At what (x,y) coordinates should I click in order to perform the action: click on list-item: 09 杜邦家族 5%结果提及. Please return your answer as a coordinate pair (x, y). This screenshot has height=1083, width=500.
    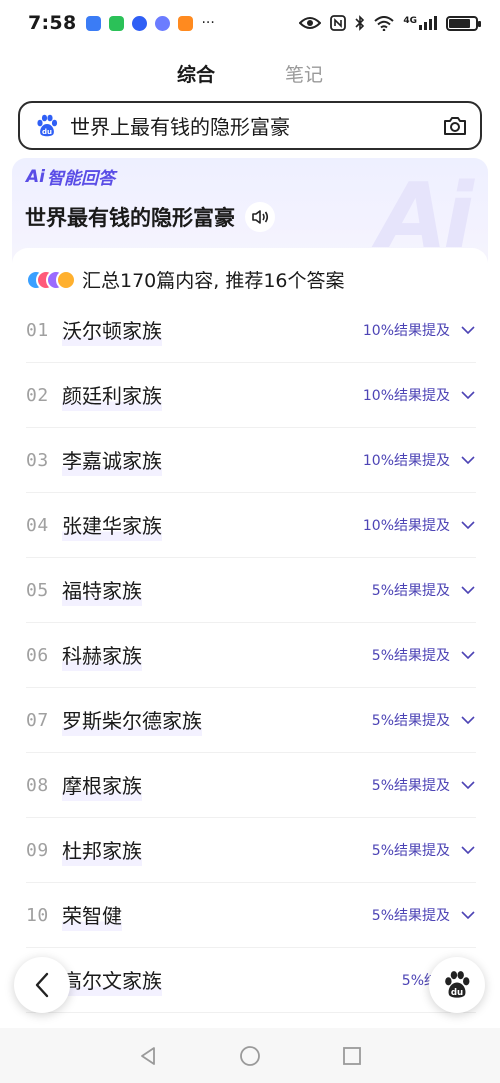
    Looking at the image, I should click on (251, 850).